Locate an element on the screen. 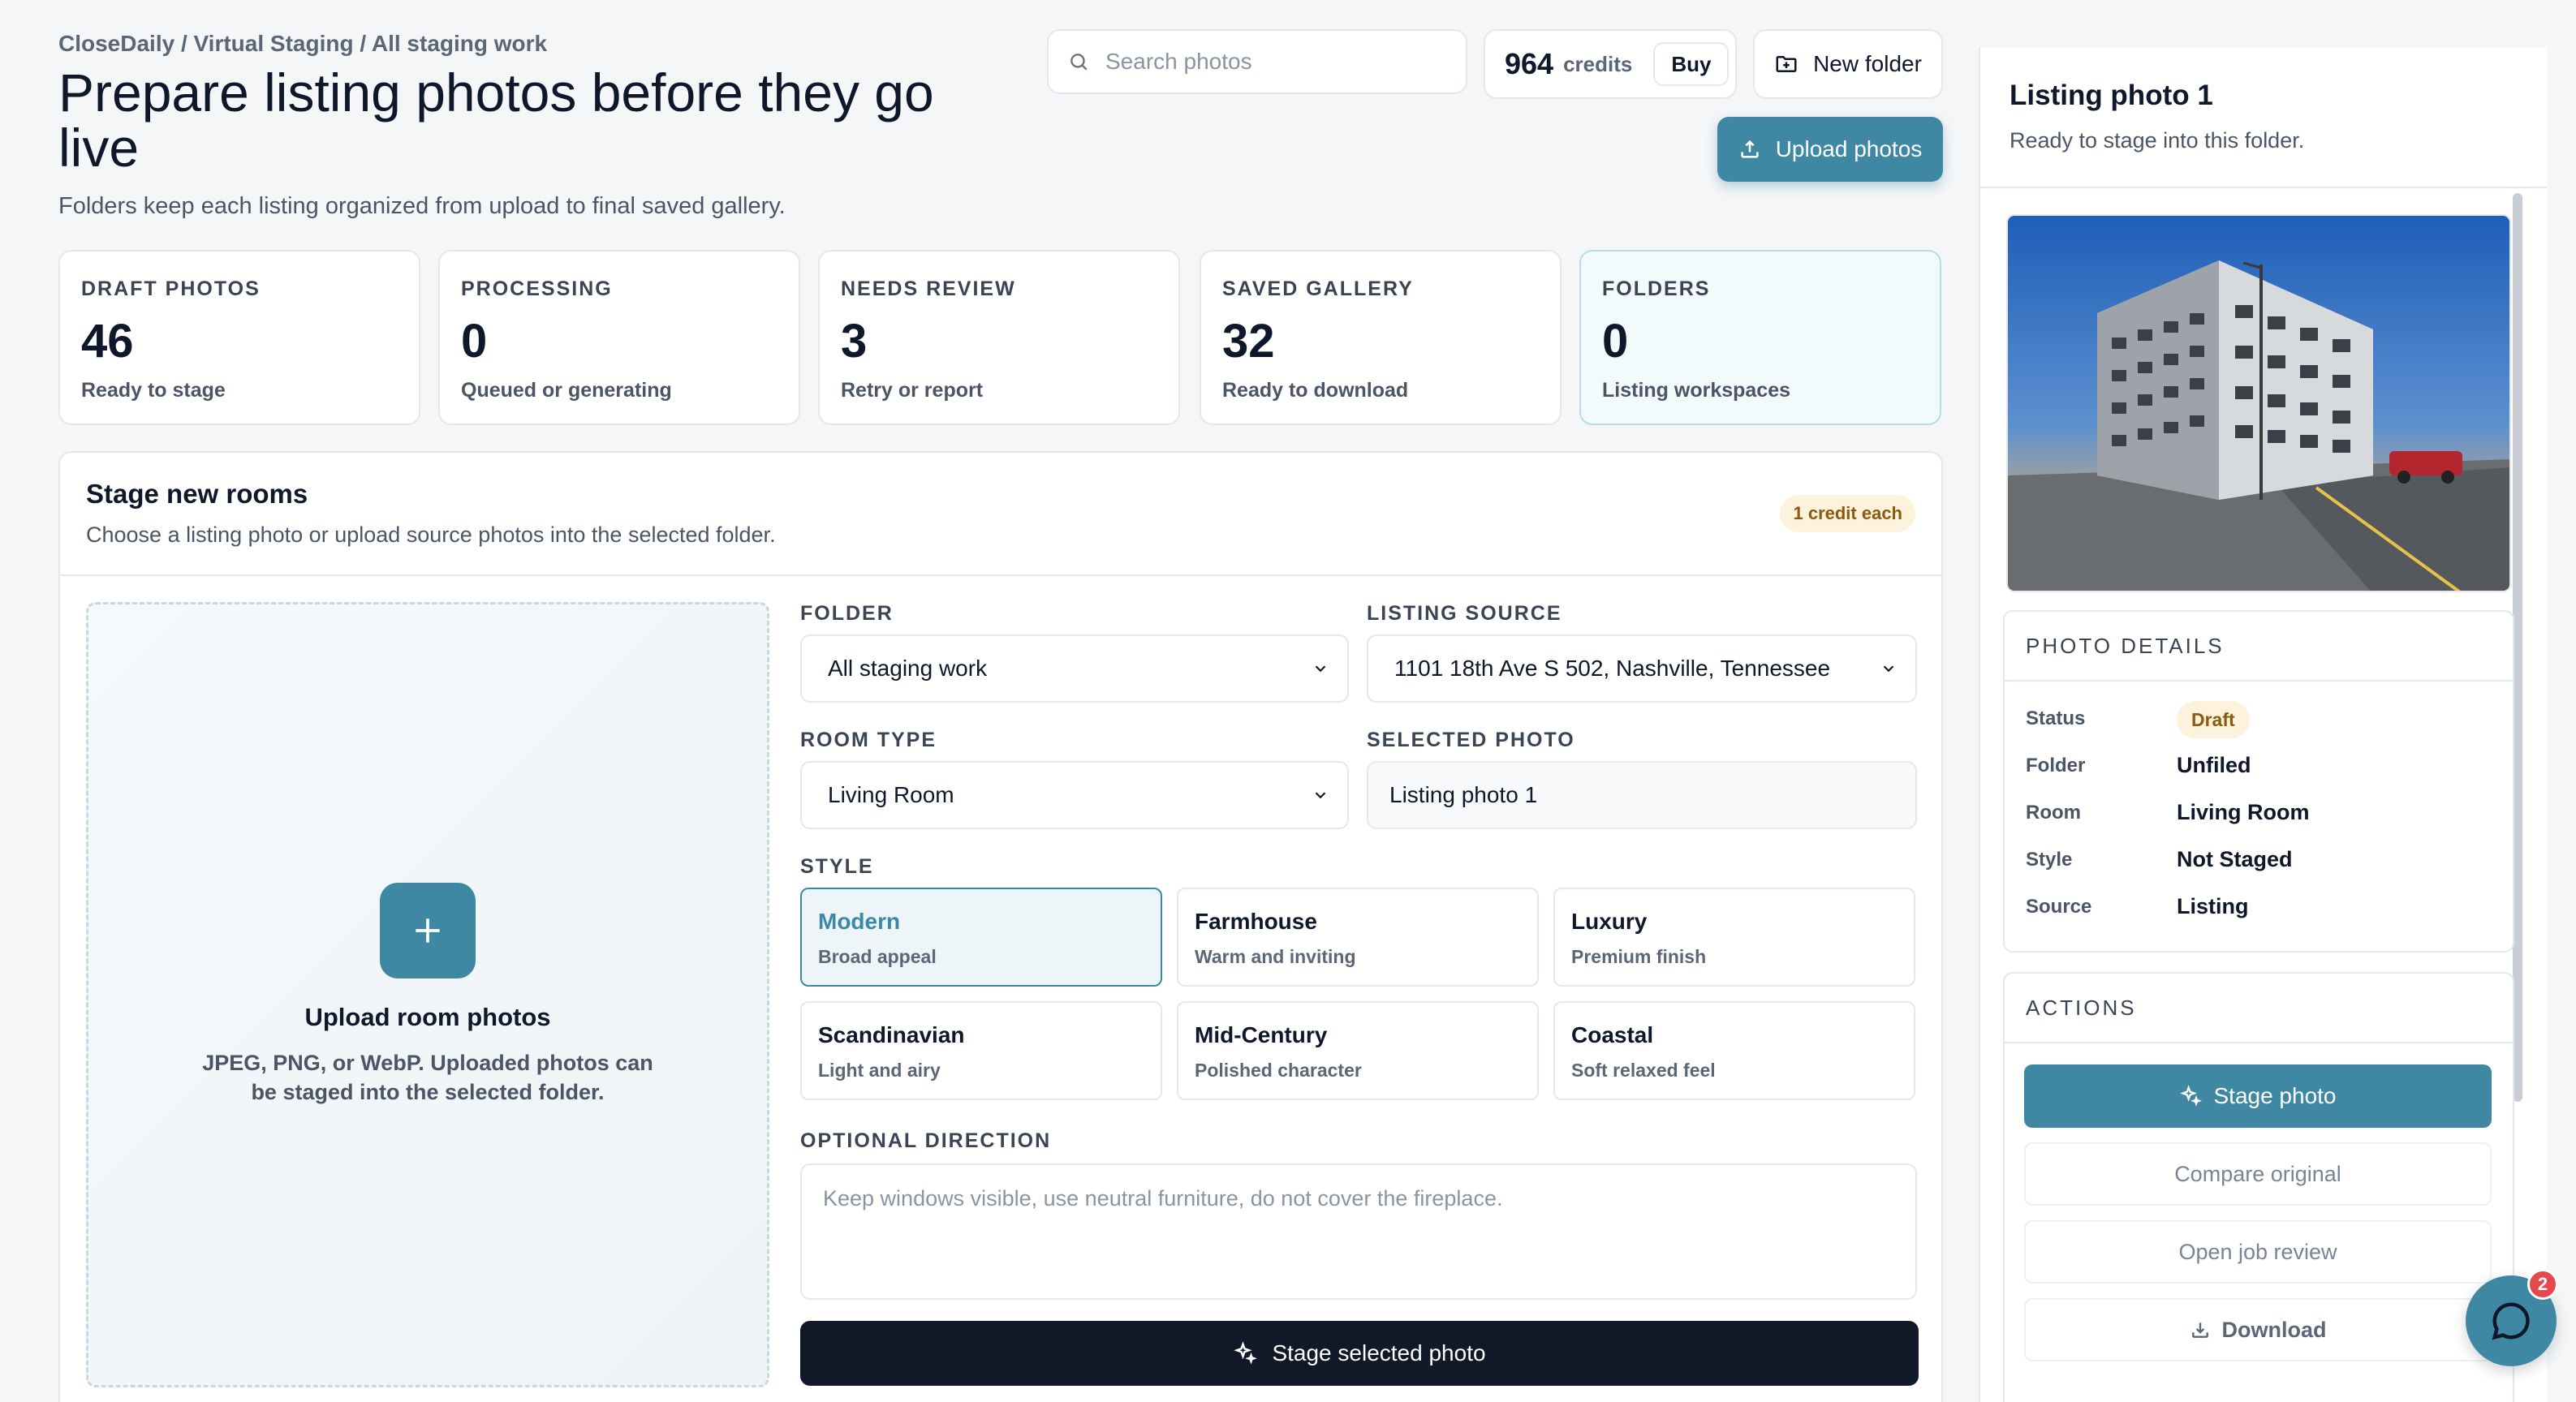 The width and height of the screenshot is (2576, 1402). buy-credits-button: Buy is located at coordinates (1692, 64).